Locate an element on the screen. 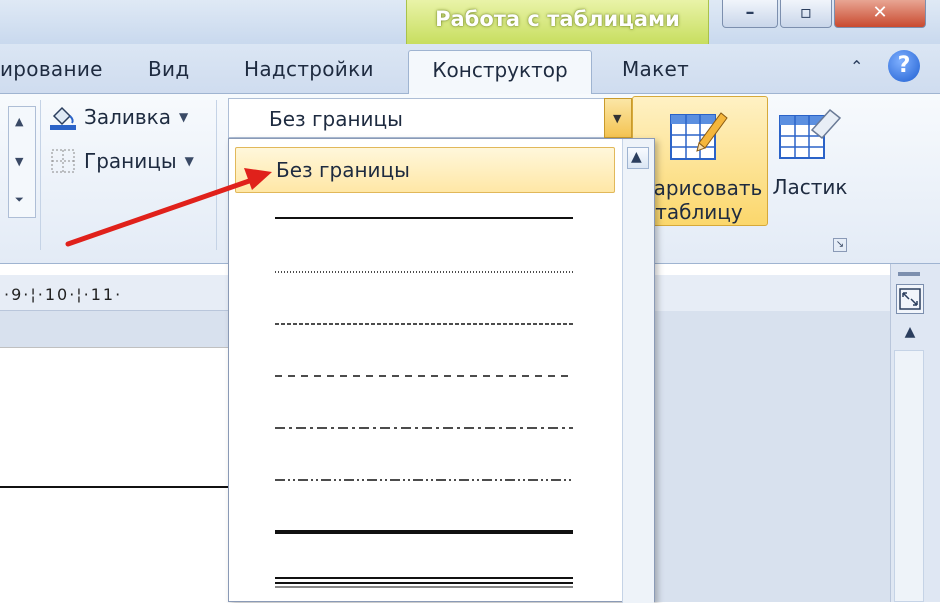 The image size is (940, 603). close-icon: ✕ is located at coordinates (880, 12).